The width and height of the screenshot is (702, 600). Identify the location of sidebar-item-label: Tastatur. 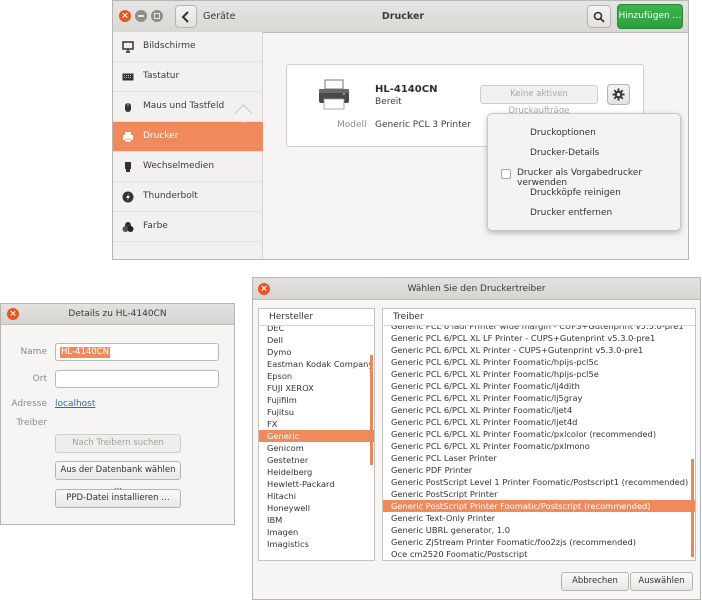
(161, 76).